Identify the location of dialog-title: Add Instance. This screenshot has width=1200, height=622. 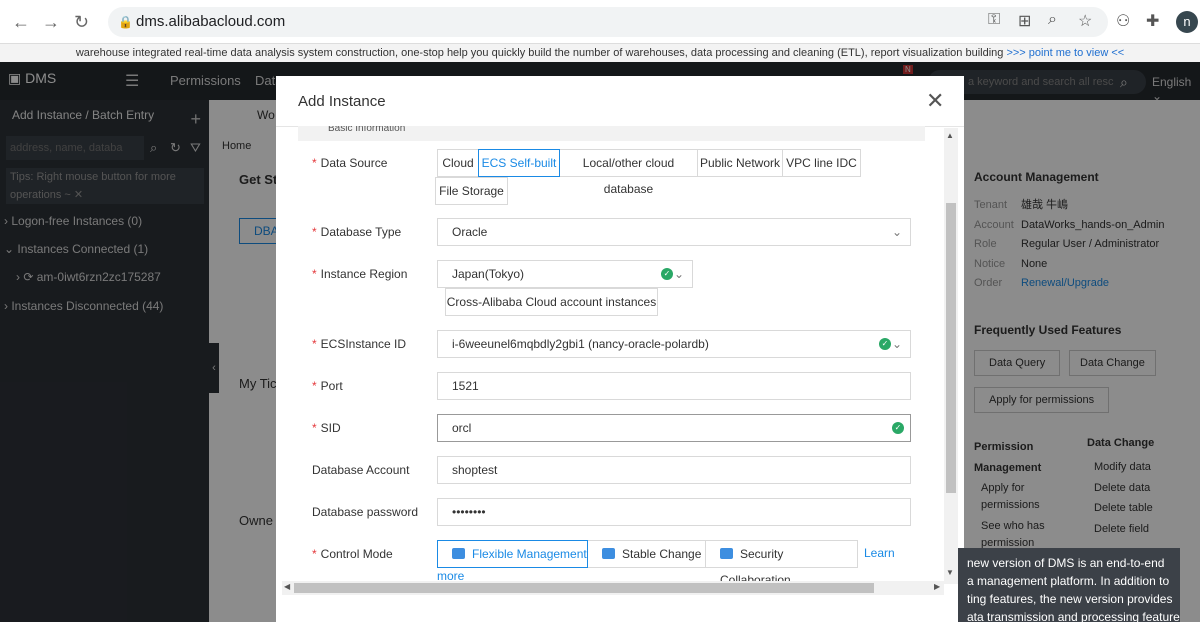
(342, 101).